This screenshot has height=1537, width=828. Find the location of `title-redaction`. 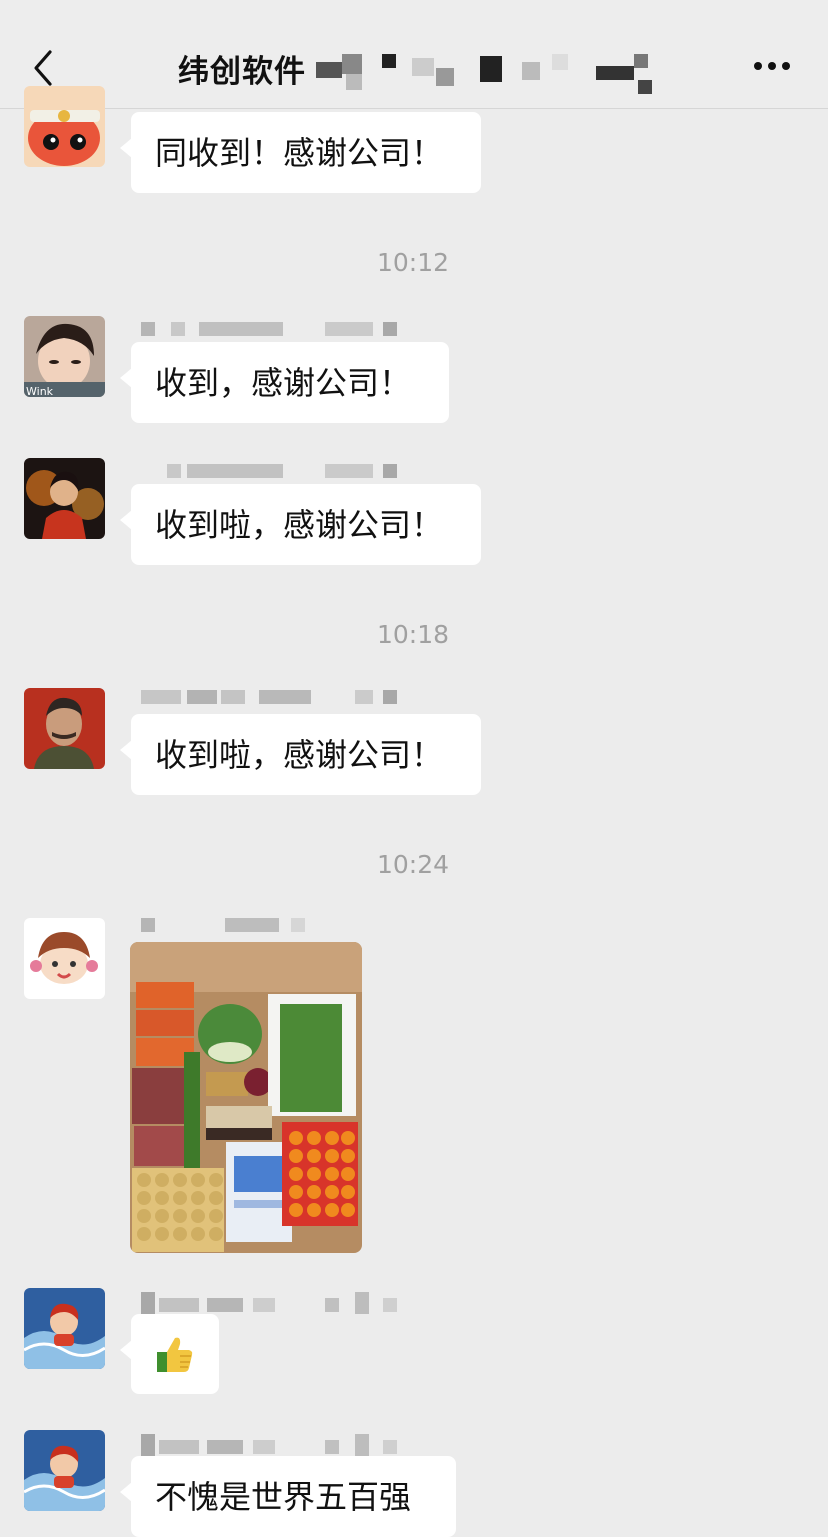

title-redaction is located at coordinates (496, 73).